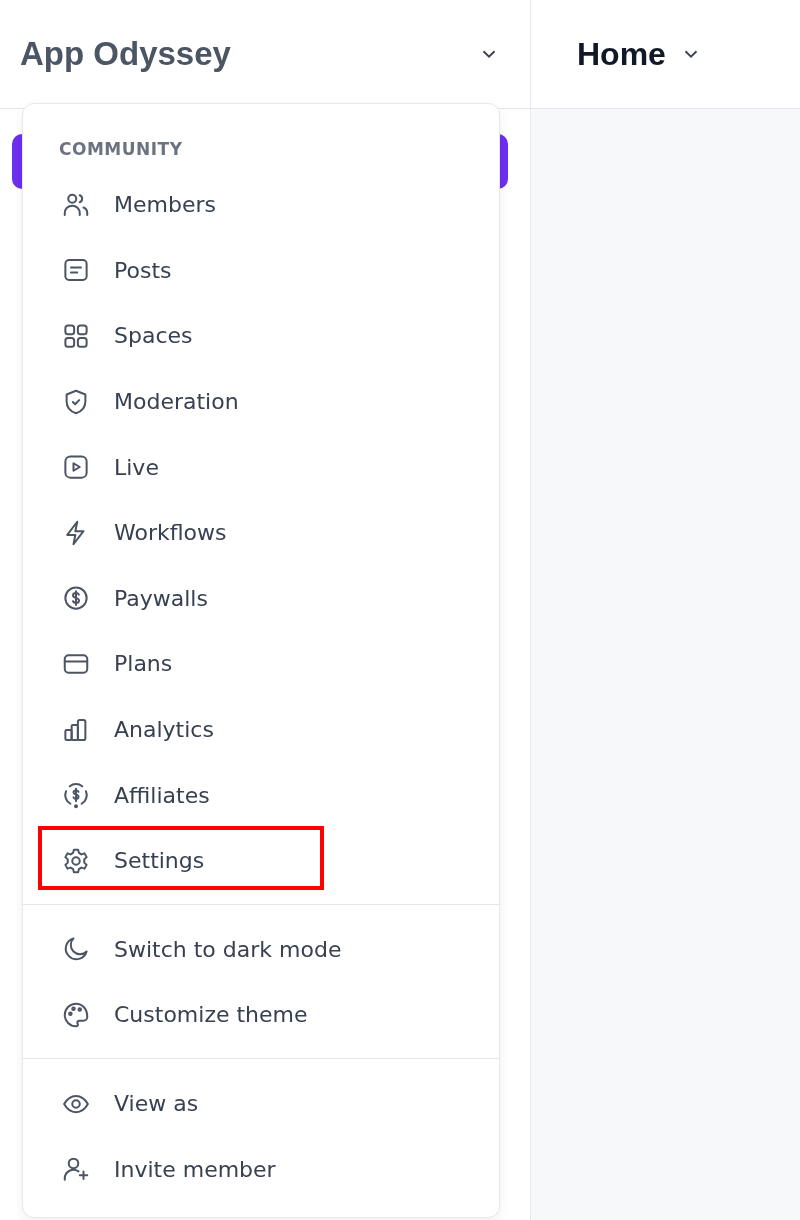  I want to click on menu-item: Settings, so click(261, 860).